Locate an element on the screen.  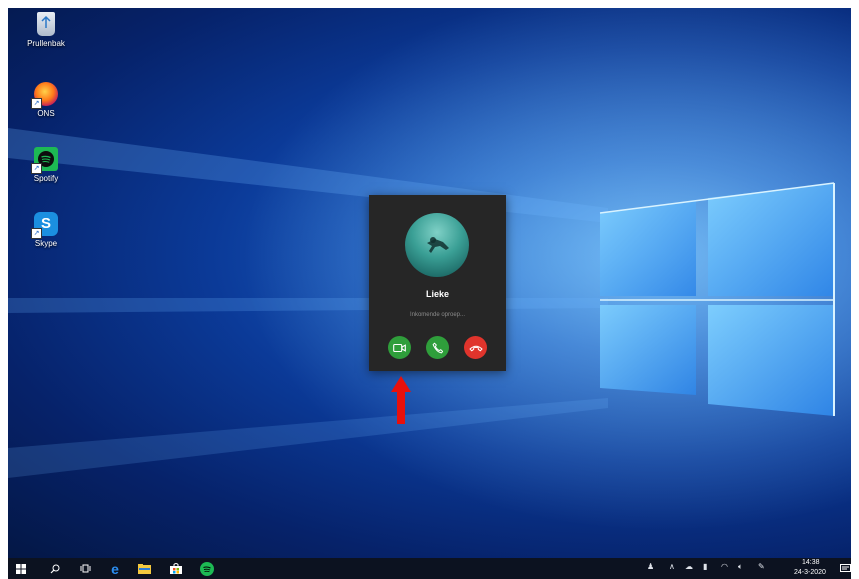
desktop-icon-skype: S ↗ Skype is located at coordinates (46, 230).